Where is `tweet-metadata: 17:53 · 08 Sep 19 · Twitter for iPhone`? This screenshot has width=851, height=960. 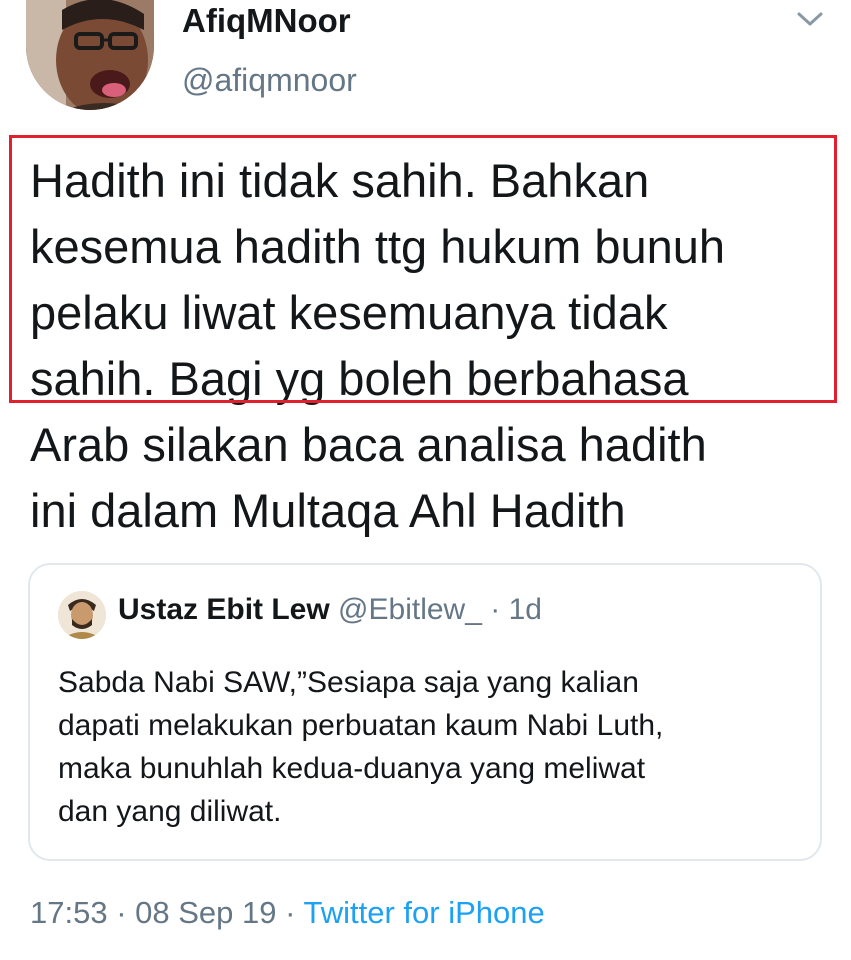 tweet-metadata: 17:53 · 08 Sep 19 · Twitter for iPhone is located at coordinates (287, 913).